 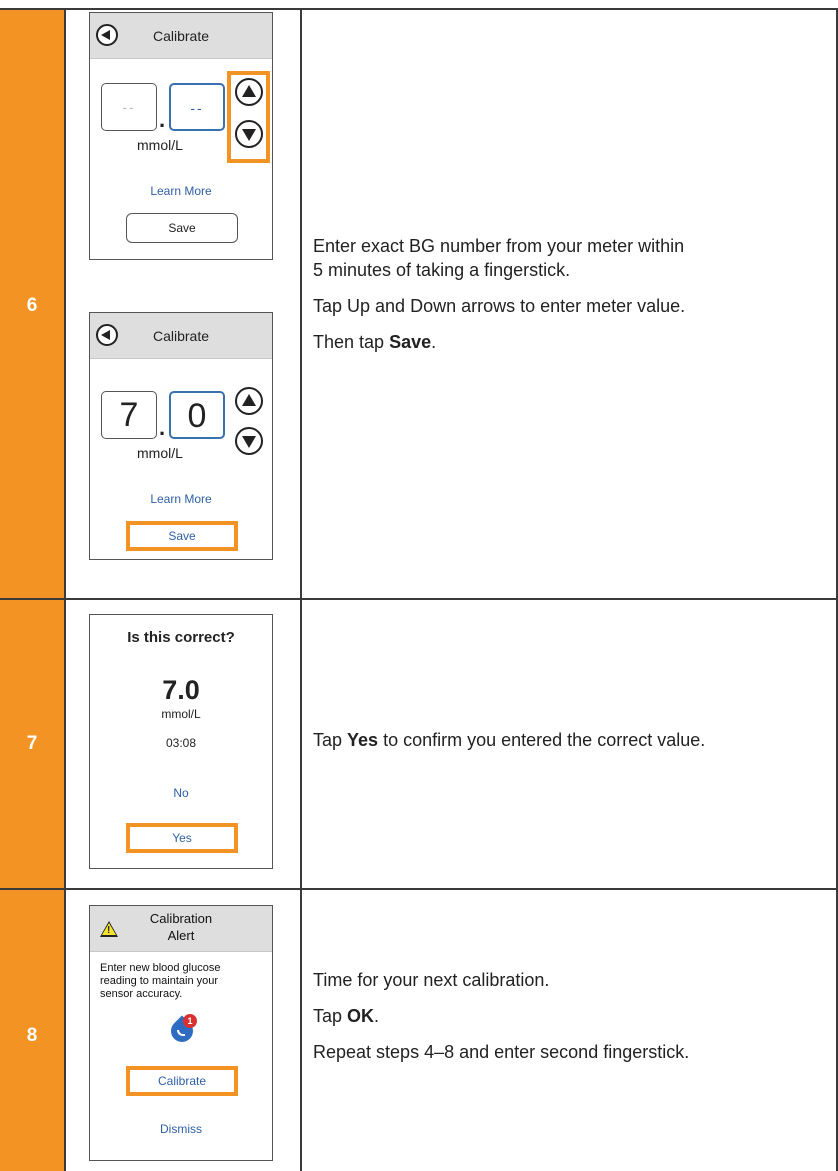 What do you see at coordinates (442, 270) in the screenshot?
I see `desc-line: 5 minutes of taking a fingerstick.` at bounding box center [442, 270].